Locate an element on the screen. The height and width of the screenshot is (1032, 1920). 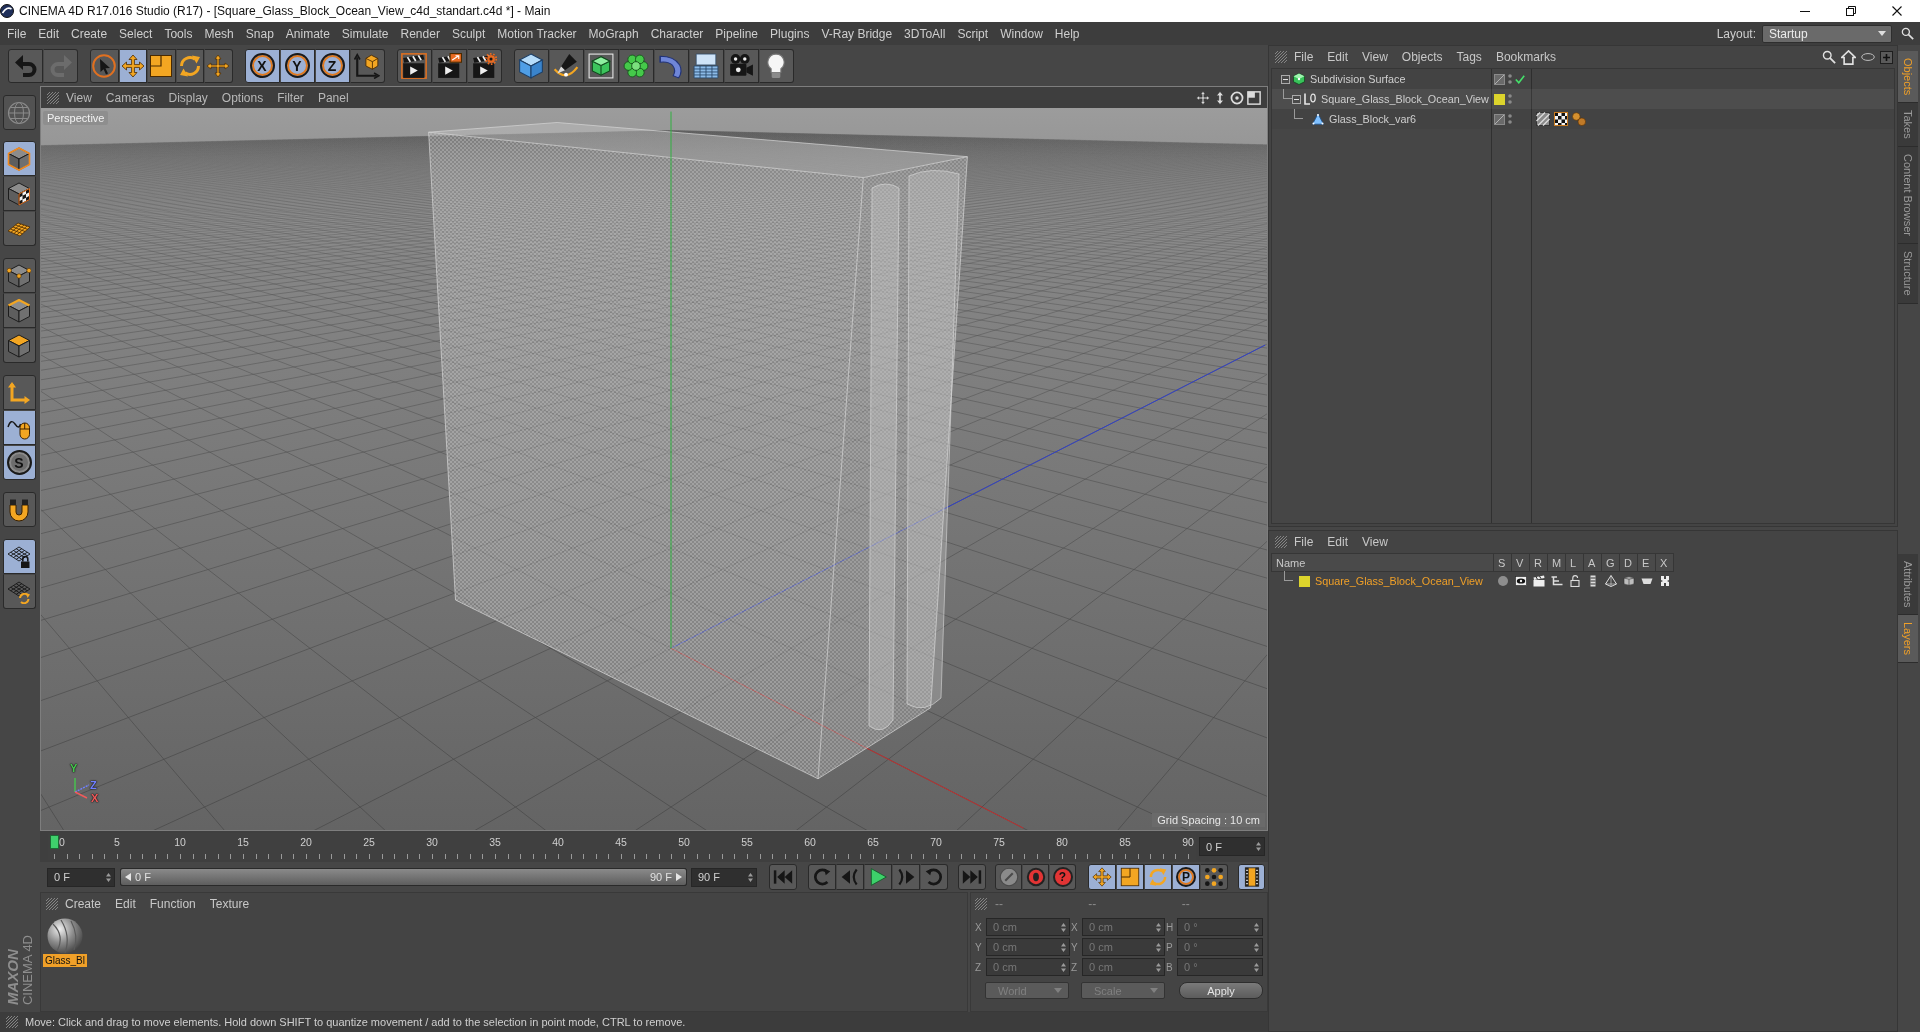
menu-item: Character is located at coordinates (677, 33).